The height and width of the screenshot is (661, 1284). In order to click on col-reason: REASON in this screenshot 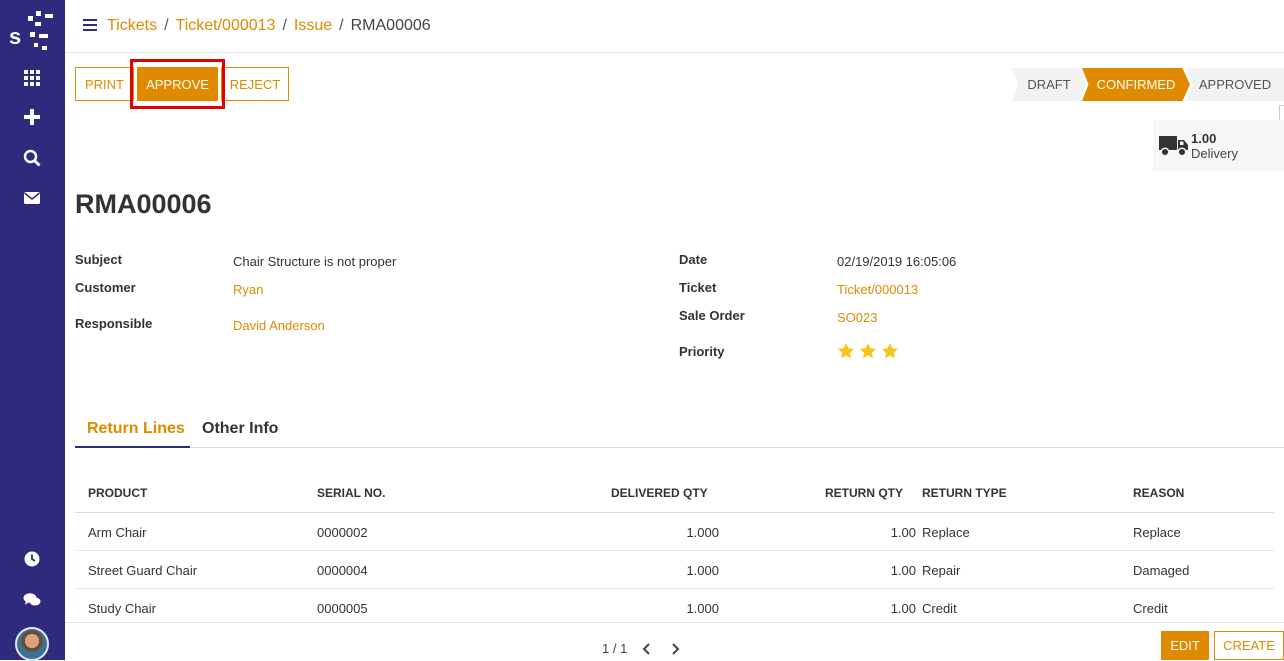, I will do `click(1158, 493)`.